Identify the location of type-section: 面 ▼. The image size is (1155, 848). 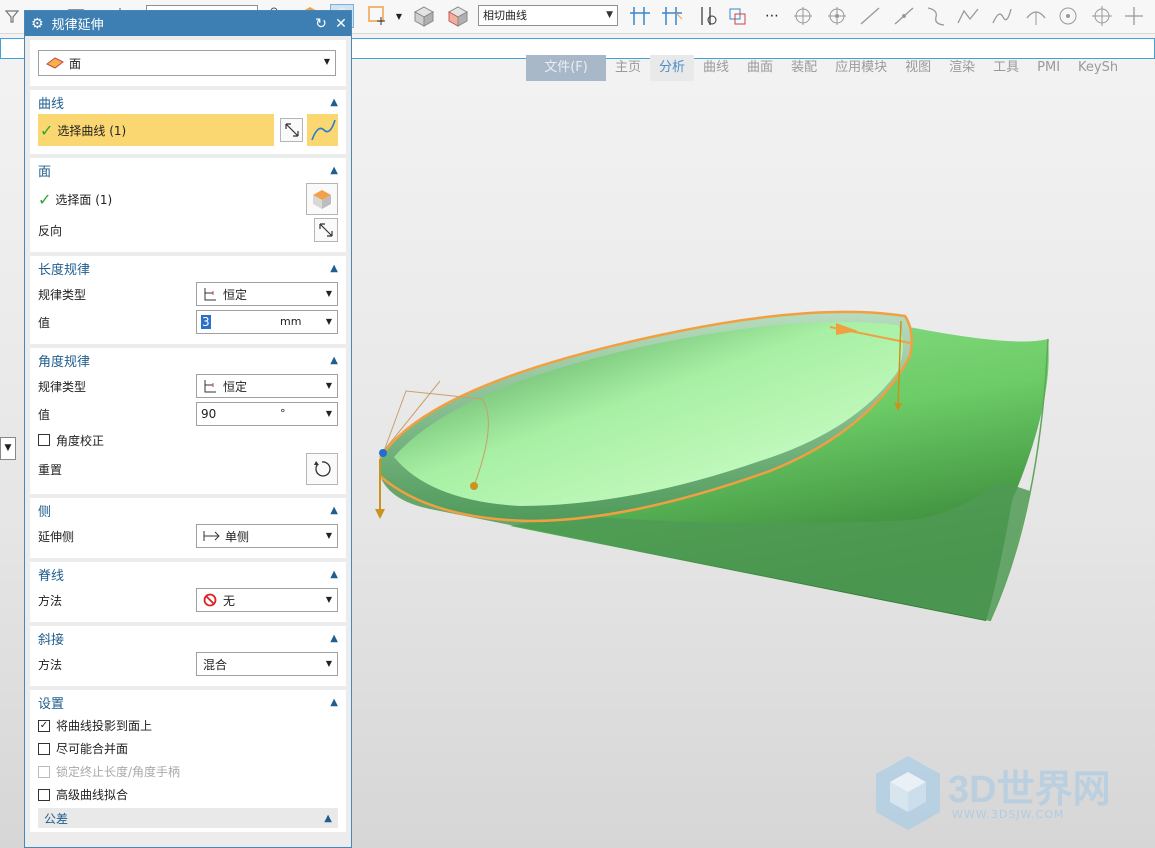
(188, 63).